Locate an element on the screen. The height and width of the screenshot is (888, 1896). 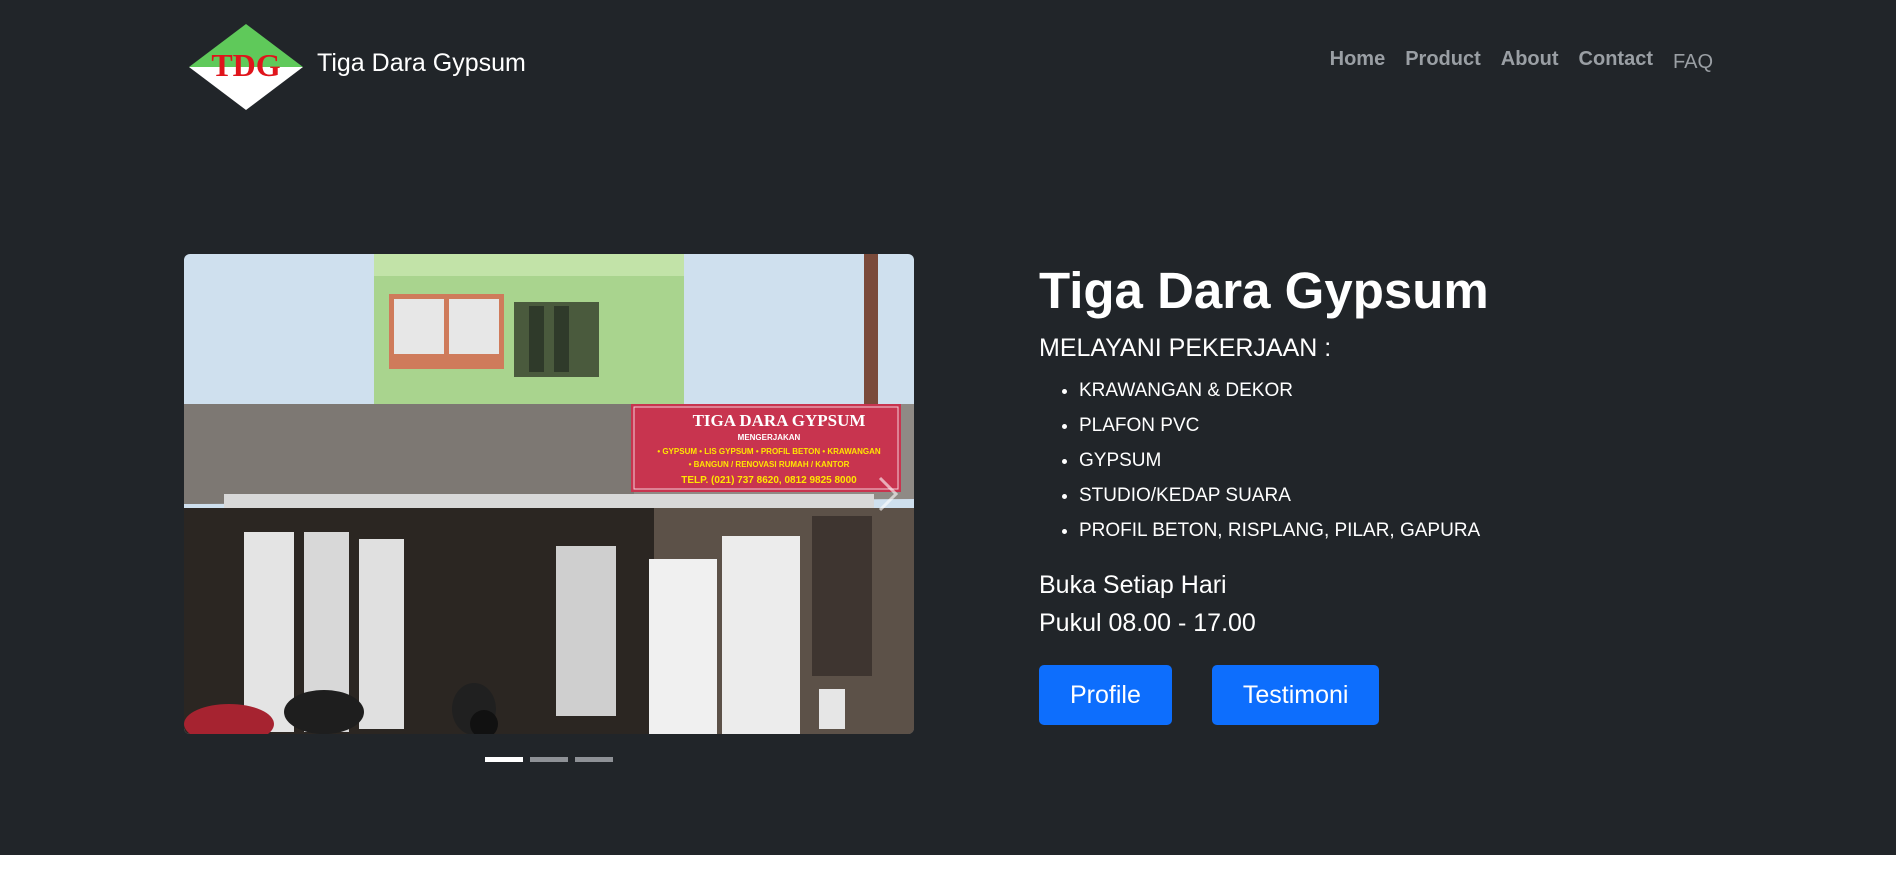
service-item: PLAFON PVC is located at coordinates (1409, 425).